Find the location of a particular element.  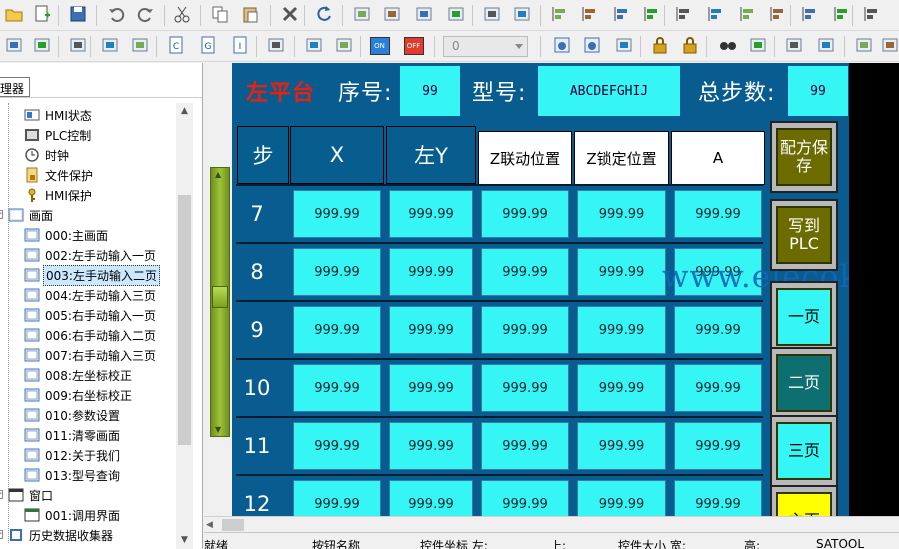

page-two-button: 二页 is located at coordinates (804, 383).